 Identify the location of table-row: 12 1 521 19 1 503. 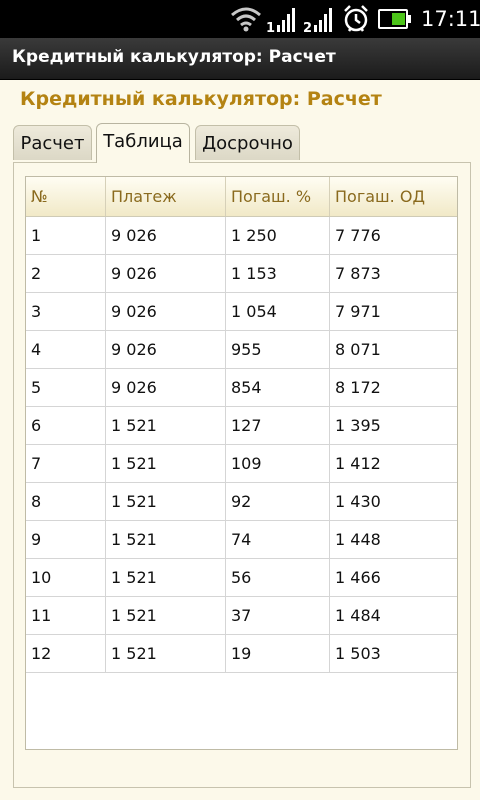
(241, 654).